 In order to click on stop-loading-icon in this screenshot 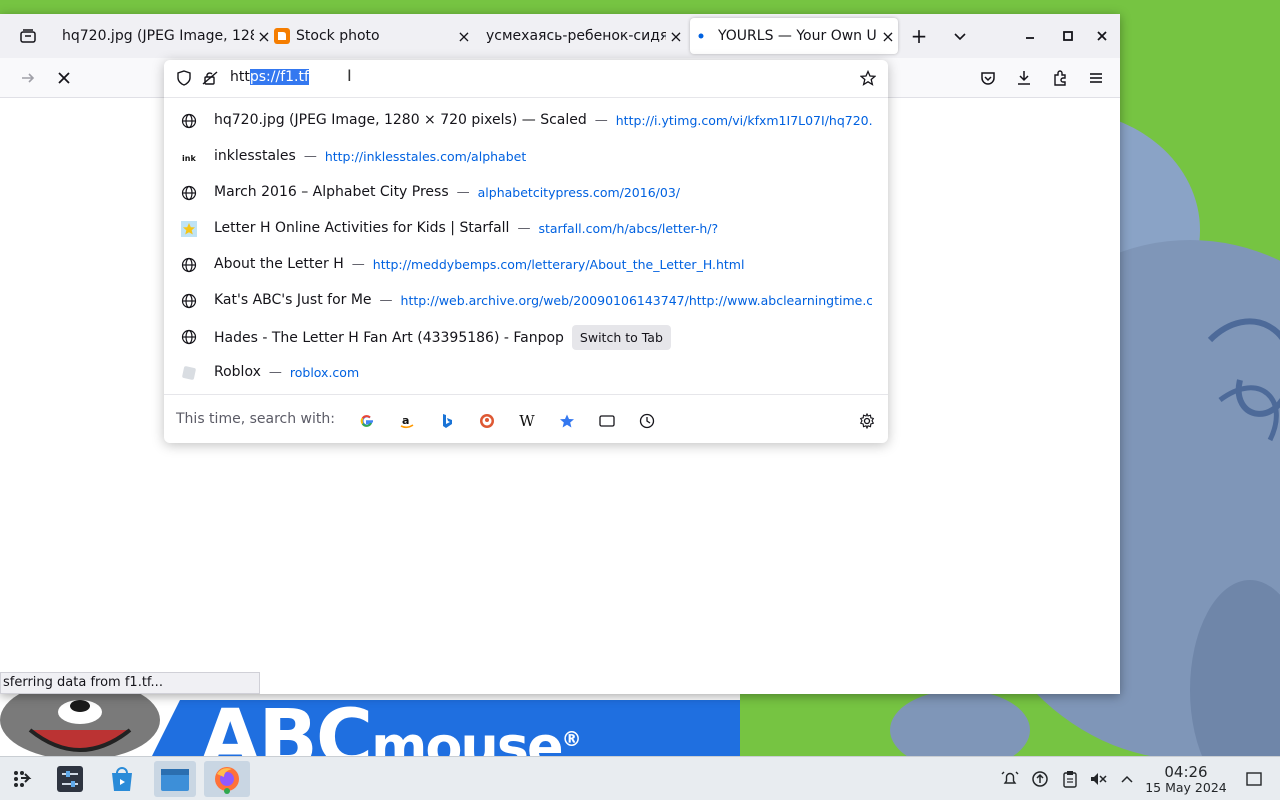, I will do `click(64, 78)`.